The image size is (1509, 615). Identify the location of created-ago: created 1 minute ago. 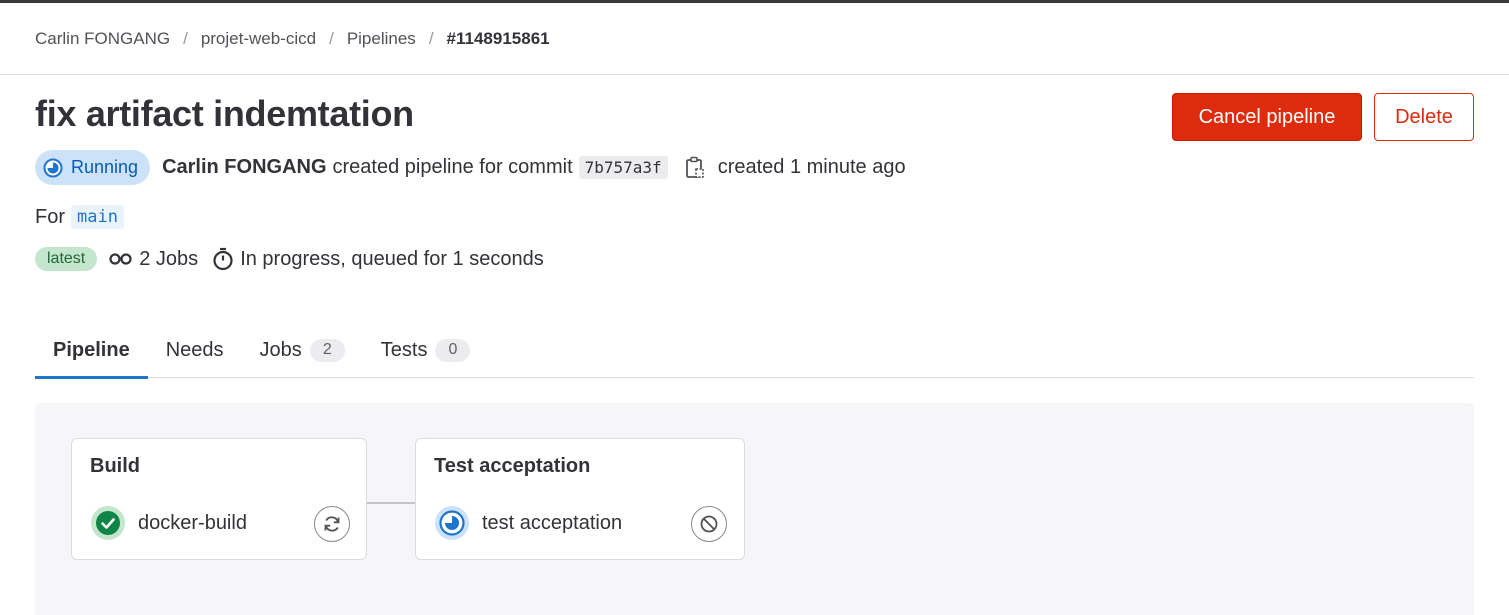
(811, 167).